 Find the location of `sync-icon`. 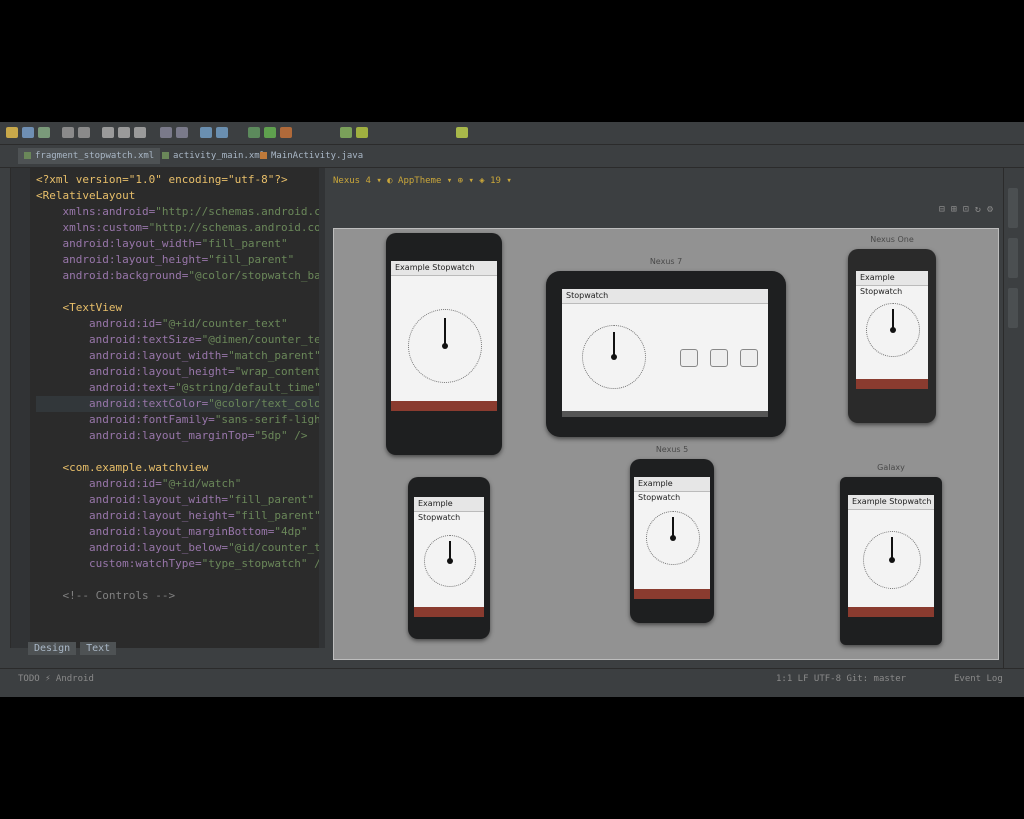

sync-icon is located at coordinates (44, 132).